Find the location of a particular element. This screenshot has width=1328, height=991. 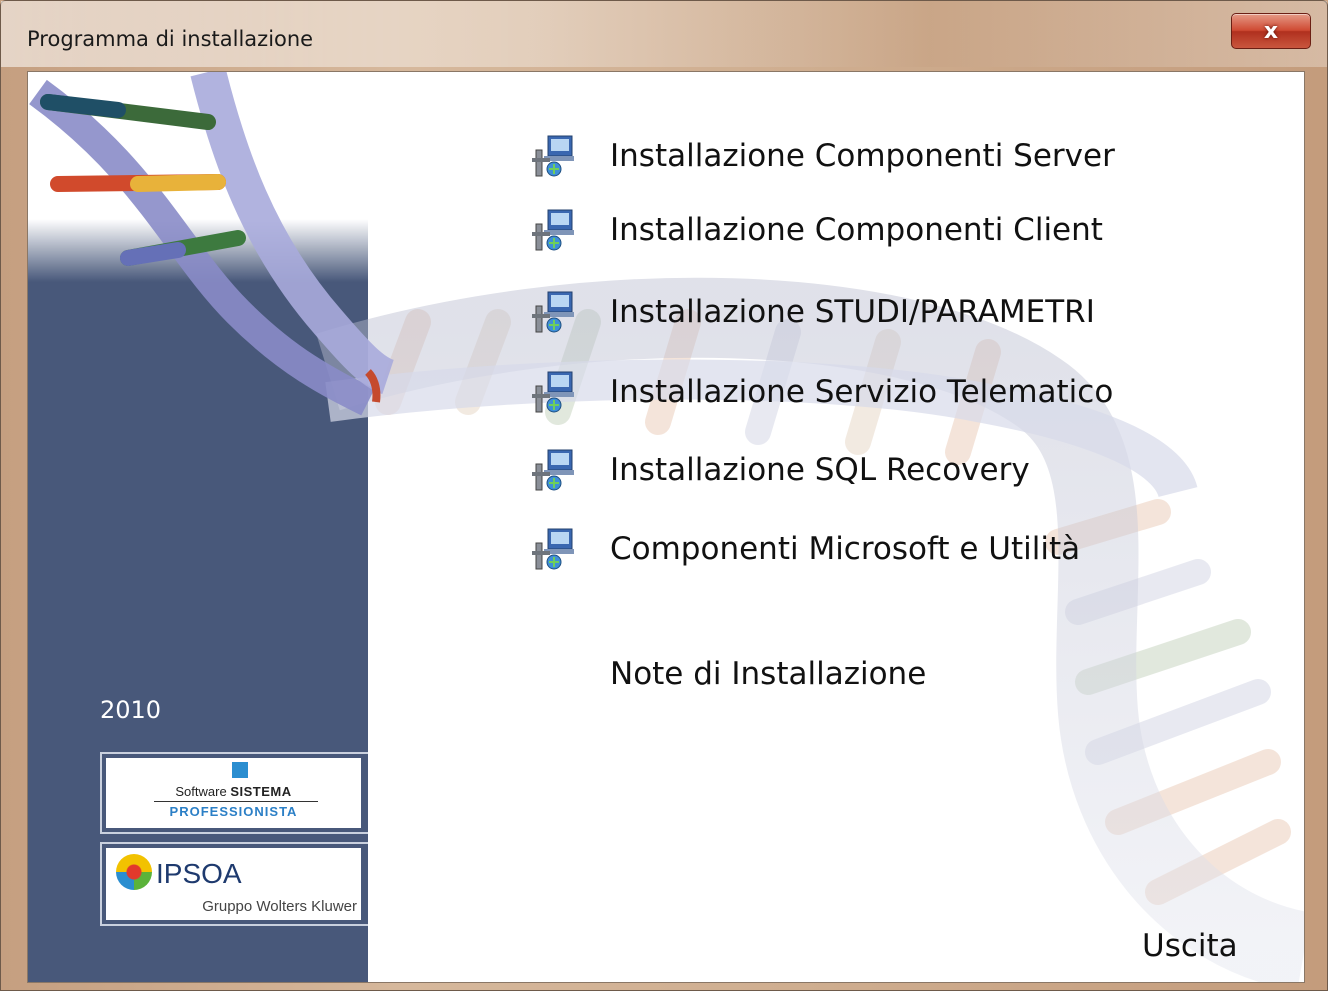

menu-item-label: Installazione STUDI/PARAMETRI is located at coordinates (852, 312).